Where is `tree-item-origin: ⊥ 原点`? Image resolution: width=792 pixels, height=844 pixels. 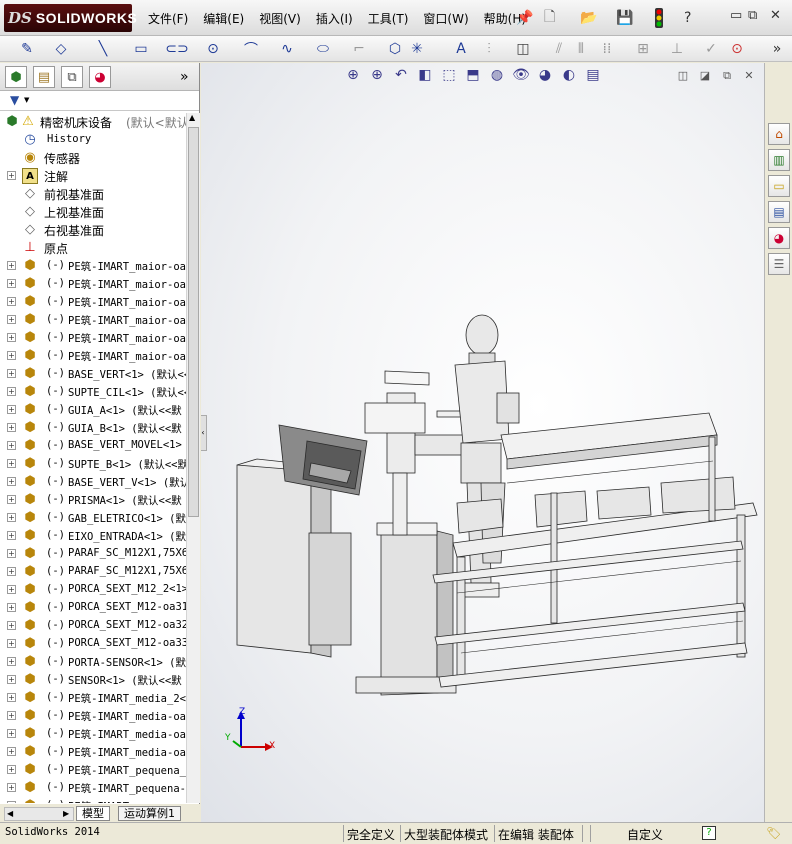
tree-item-origin: ⊥ 原点 is located at coordinates (93, 248).